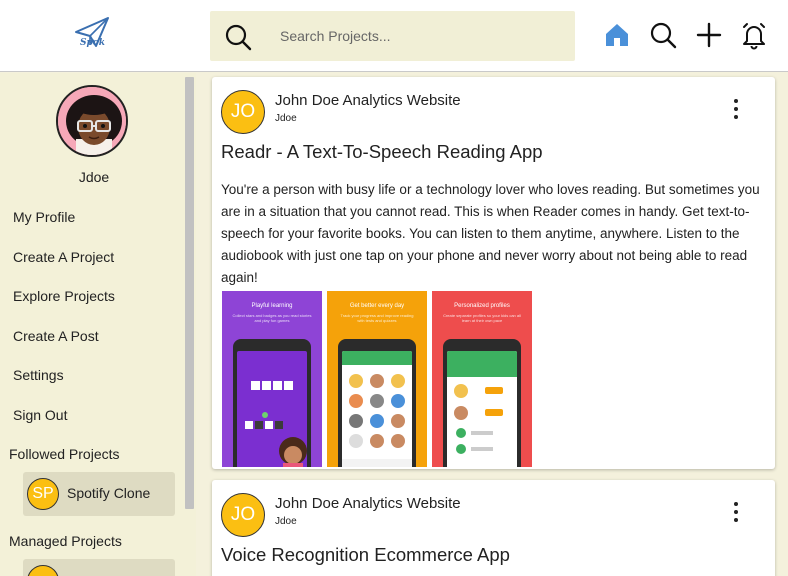 Image resolution: width=788 pixels, height=576 pixels. Describe the element at coordinates (38, 375) in the screenshot. I see `nav-settings: Settings` at that location.